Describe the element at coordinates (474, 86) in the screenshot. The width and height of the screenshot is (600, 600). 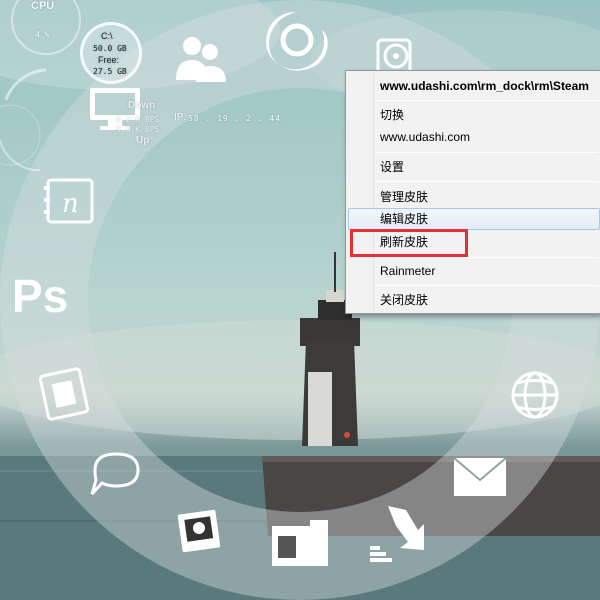
I see `menu-header-skin-path: www.udashi.com\rm_dock\rm\Steam` at that location.